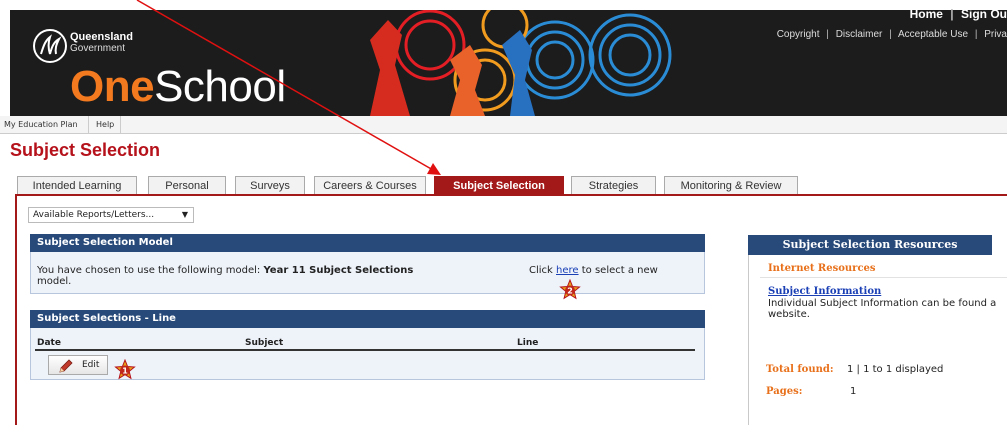  I want to click on lines-table-header: Date Subject Line, so click(365, 344).